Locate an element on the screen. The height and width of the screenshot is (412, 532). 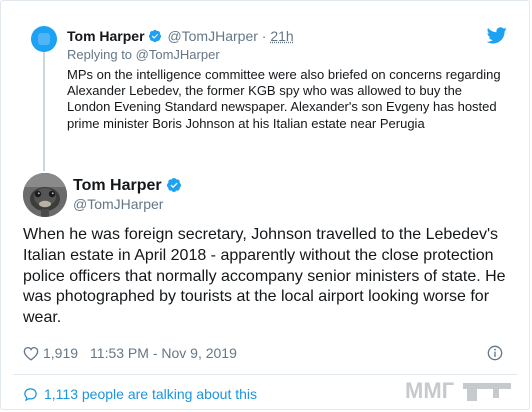
main-author-avatar is located at coordinates (45, 195).